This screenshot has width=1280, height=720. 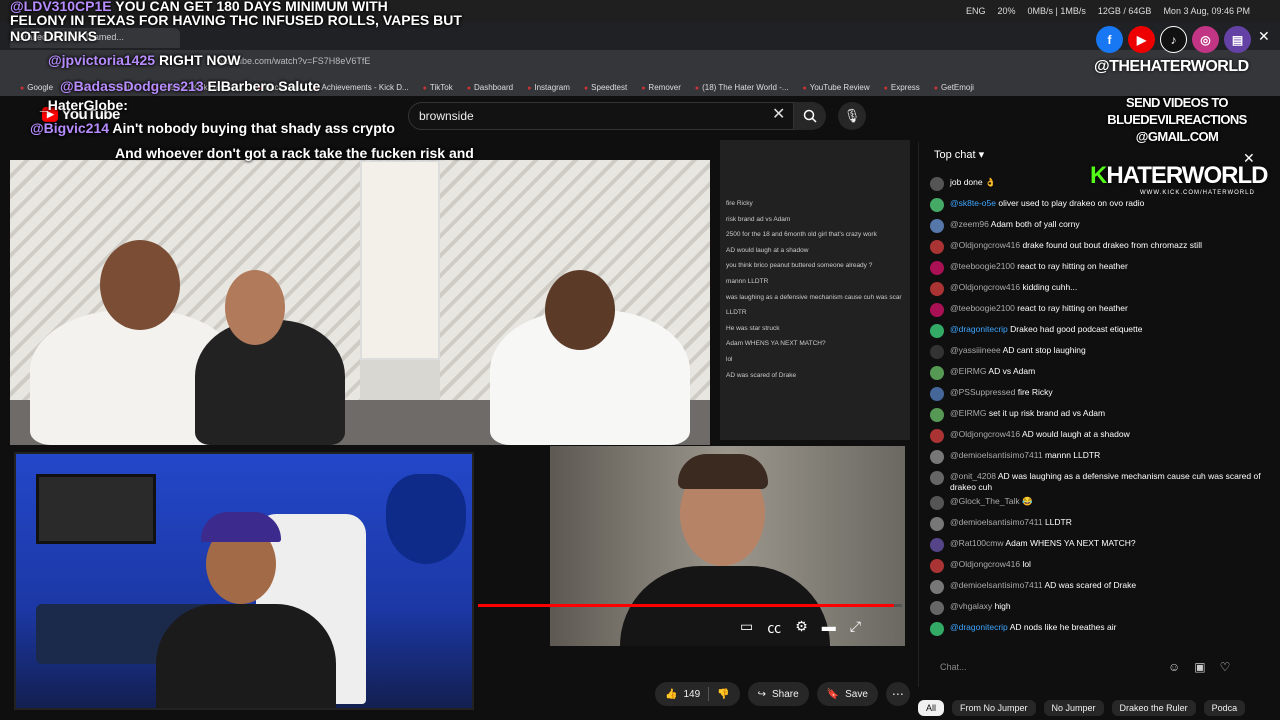 I want to click on chat-username: @yassiiineee, so click(x=975, y=350).